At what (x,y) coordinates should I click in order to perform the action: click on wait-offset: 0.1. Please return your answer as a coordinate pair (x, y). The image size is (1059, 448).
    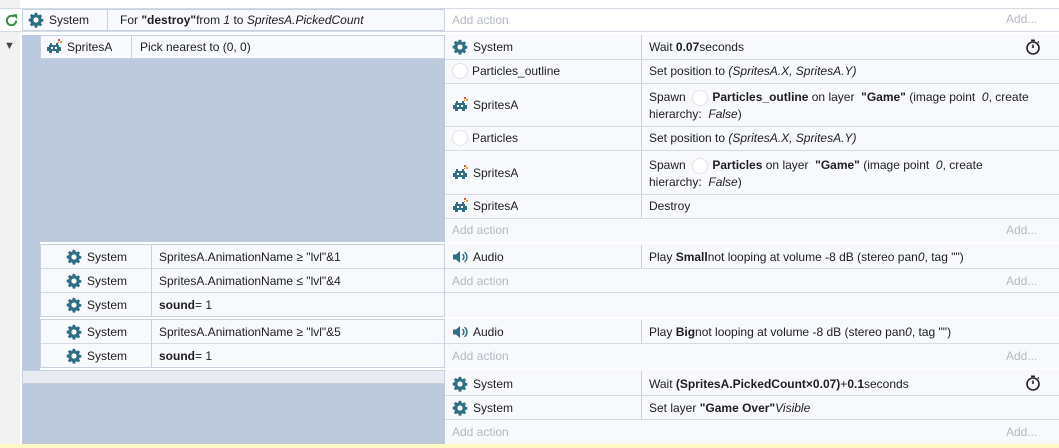
    Looking at the image, I should click on (855, 383).